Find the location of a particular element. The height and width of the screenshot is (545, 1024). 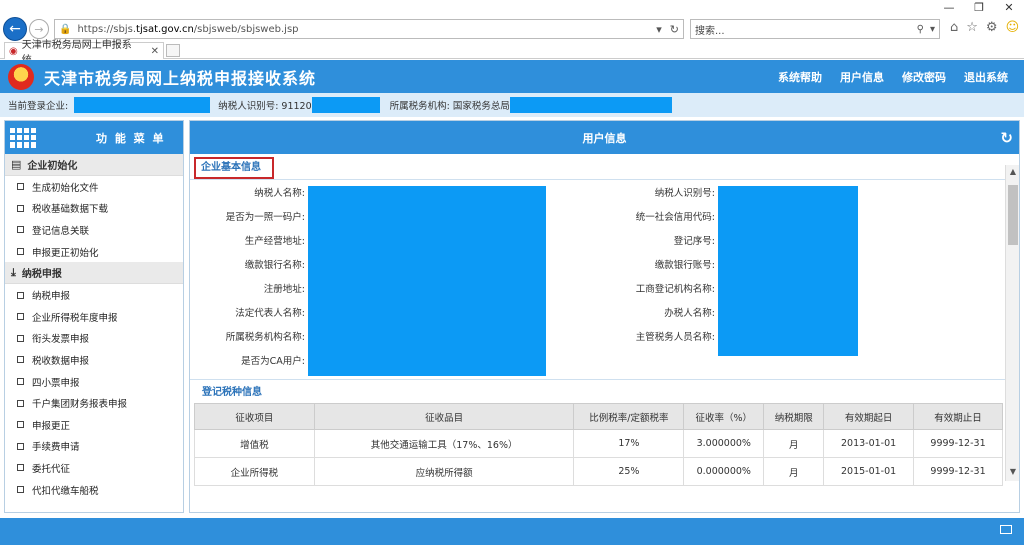

vertical-scrollbar: ▲ ▼ is located at coordinates (1012, 323).